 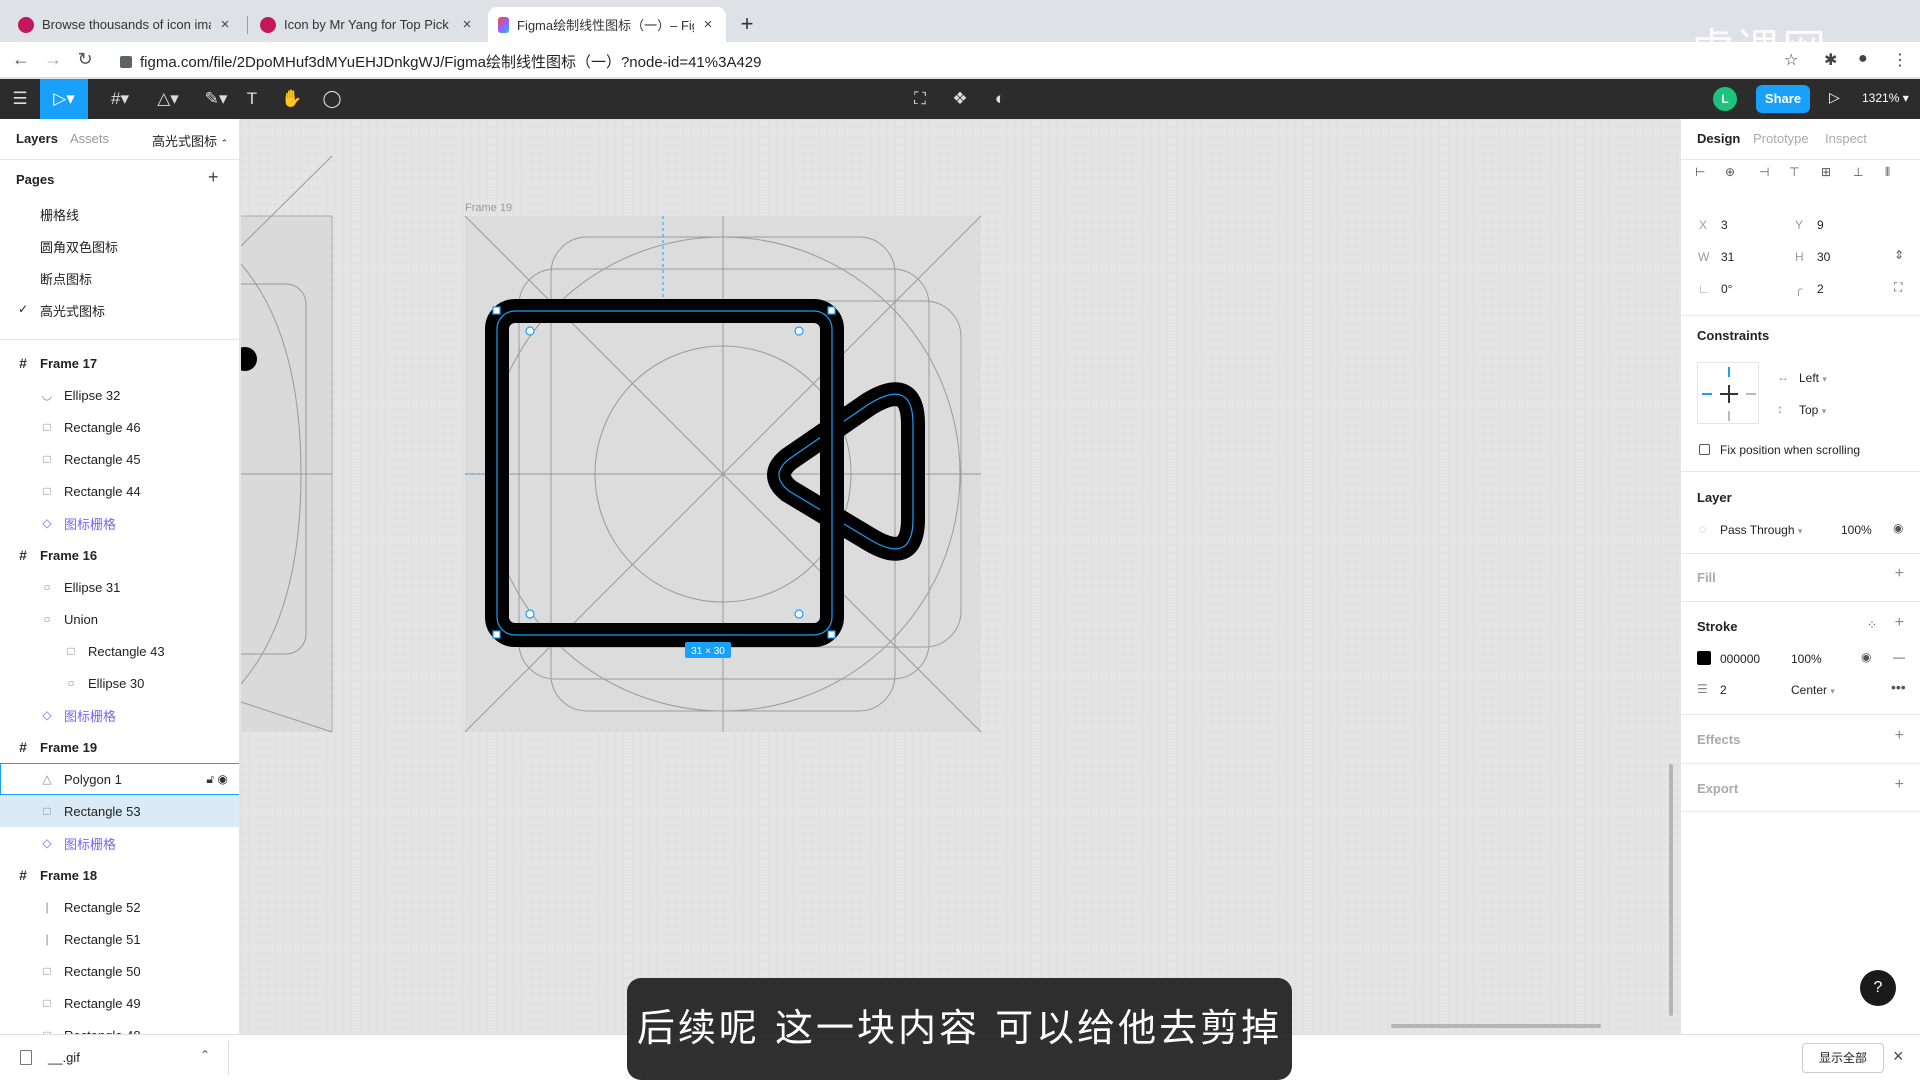 What do you see at coordinates (1899, 785) in the screenshot?
I see `add-export-icon: +` at bounding box center [1899, 785].